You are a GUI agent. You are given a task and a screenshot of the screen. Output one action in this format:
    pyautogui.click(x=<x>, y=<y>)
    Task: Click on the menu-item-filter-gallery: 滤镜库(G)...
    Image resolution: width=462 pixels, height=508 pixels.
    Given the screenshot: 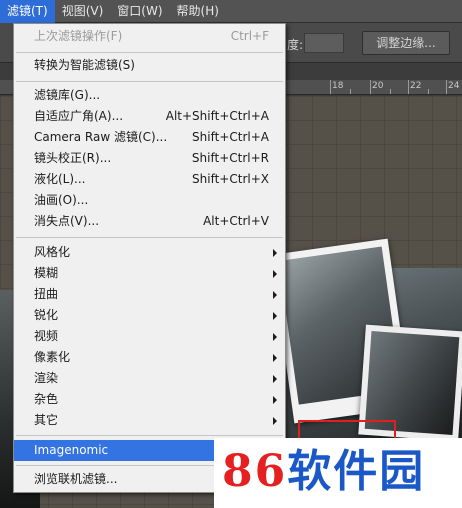 What is the action you would take?
    pyautogui.click(x=149, y=95)
    